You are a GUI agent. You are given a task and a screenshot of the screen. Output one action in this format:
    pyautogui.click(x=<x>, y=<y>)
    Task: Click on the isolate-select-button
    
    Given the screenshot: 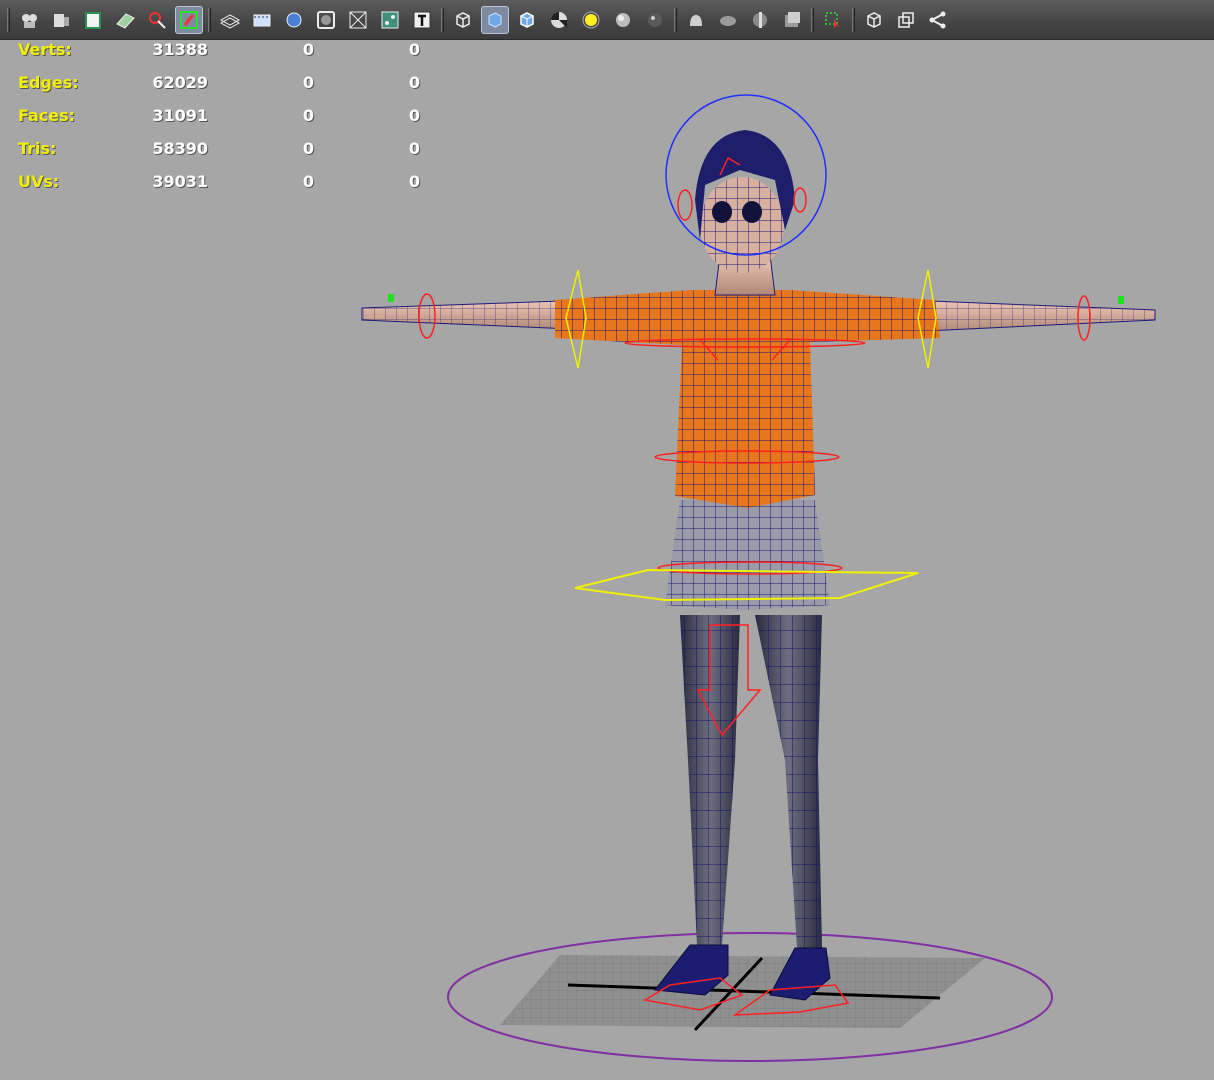 What is the action you would take?
    pyautogui.click(x=833, y=20)
    